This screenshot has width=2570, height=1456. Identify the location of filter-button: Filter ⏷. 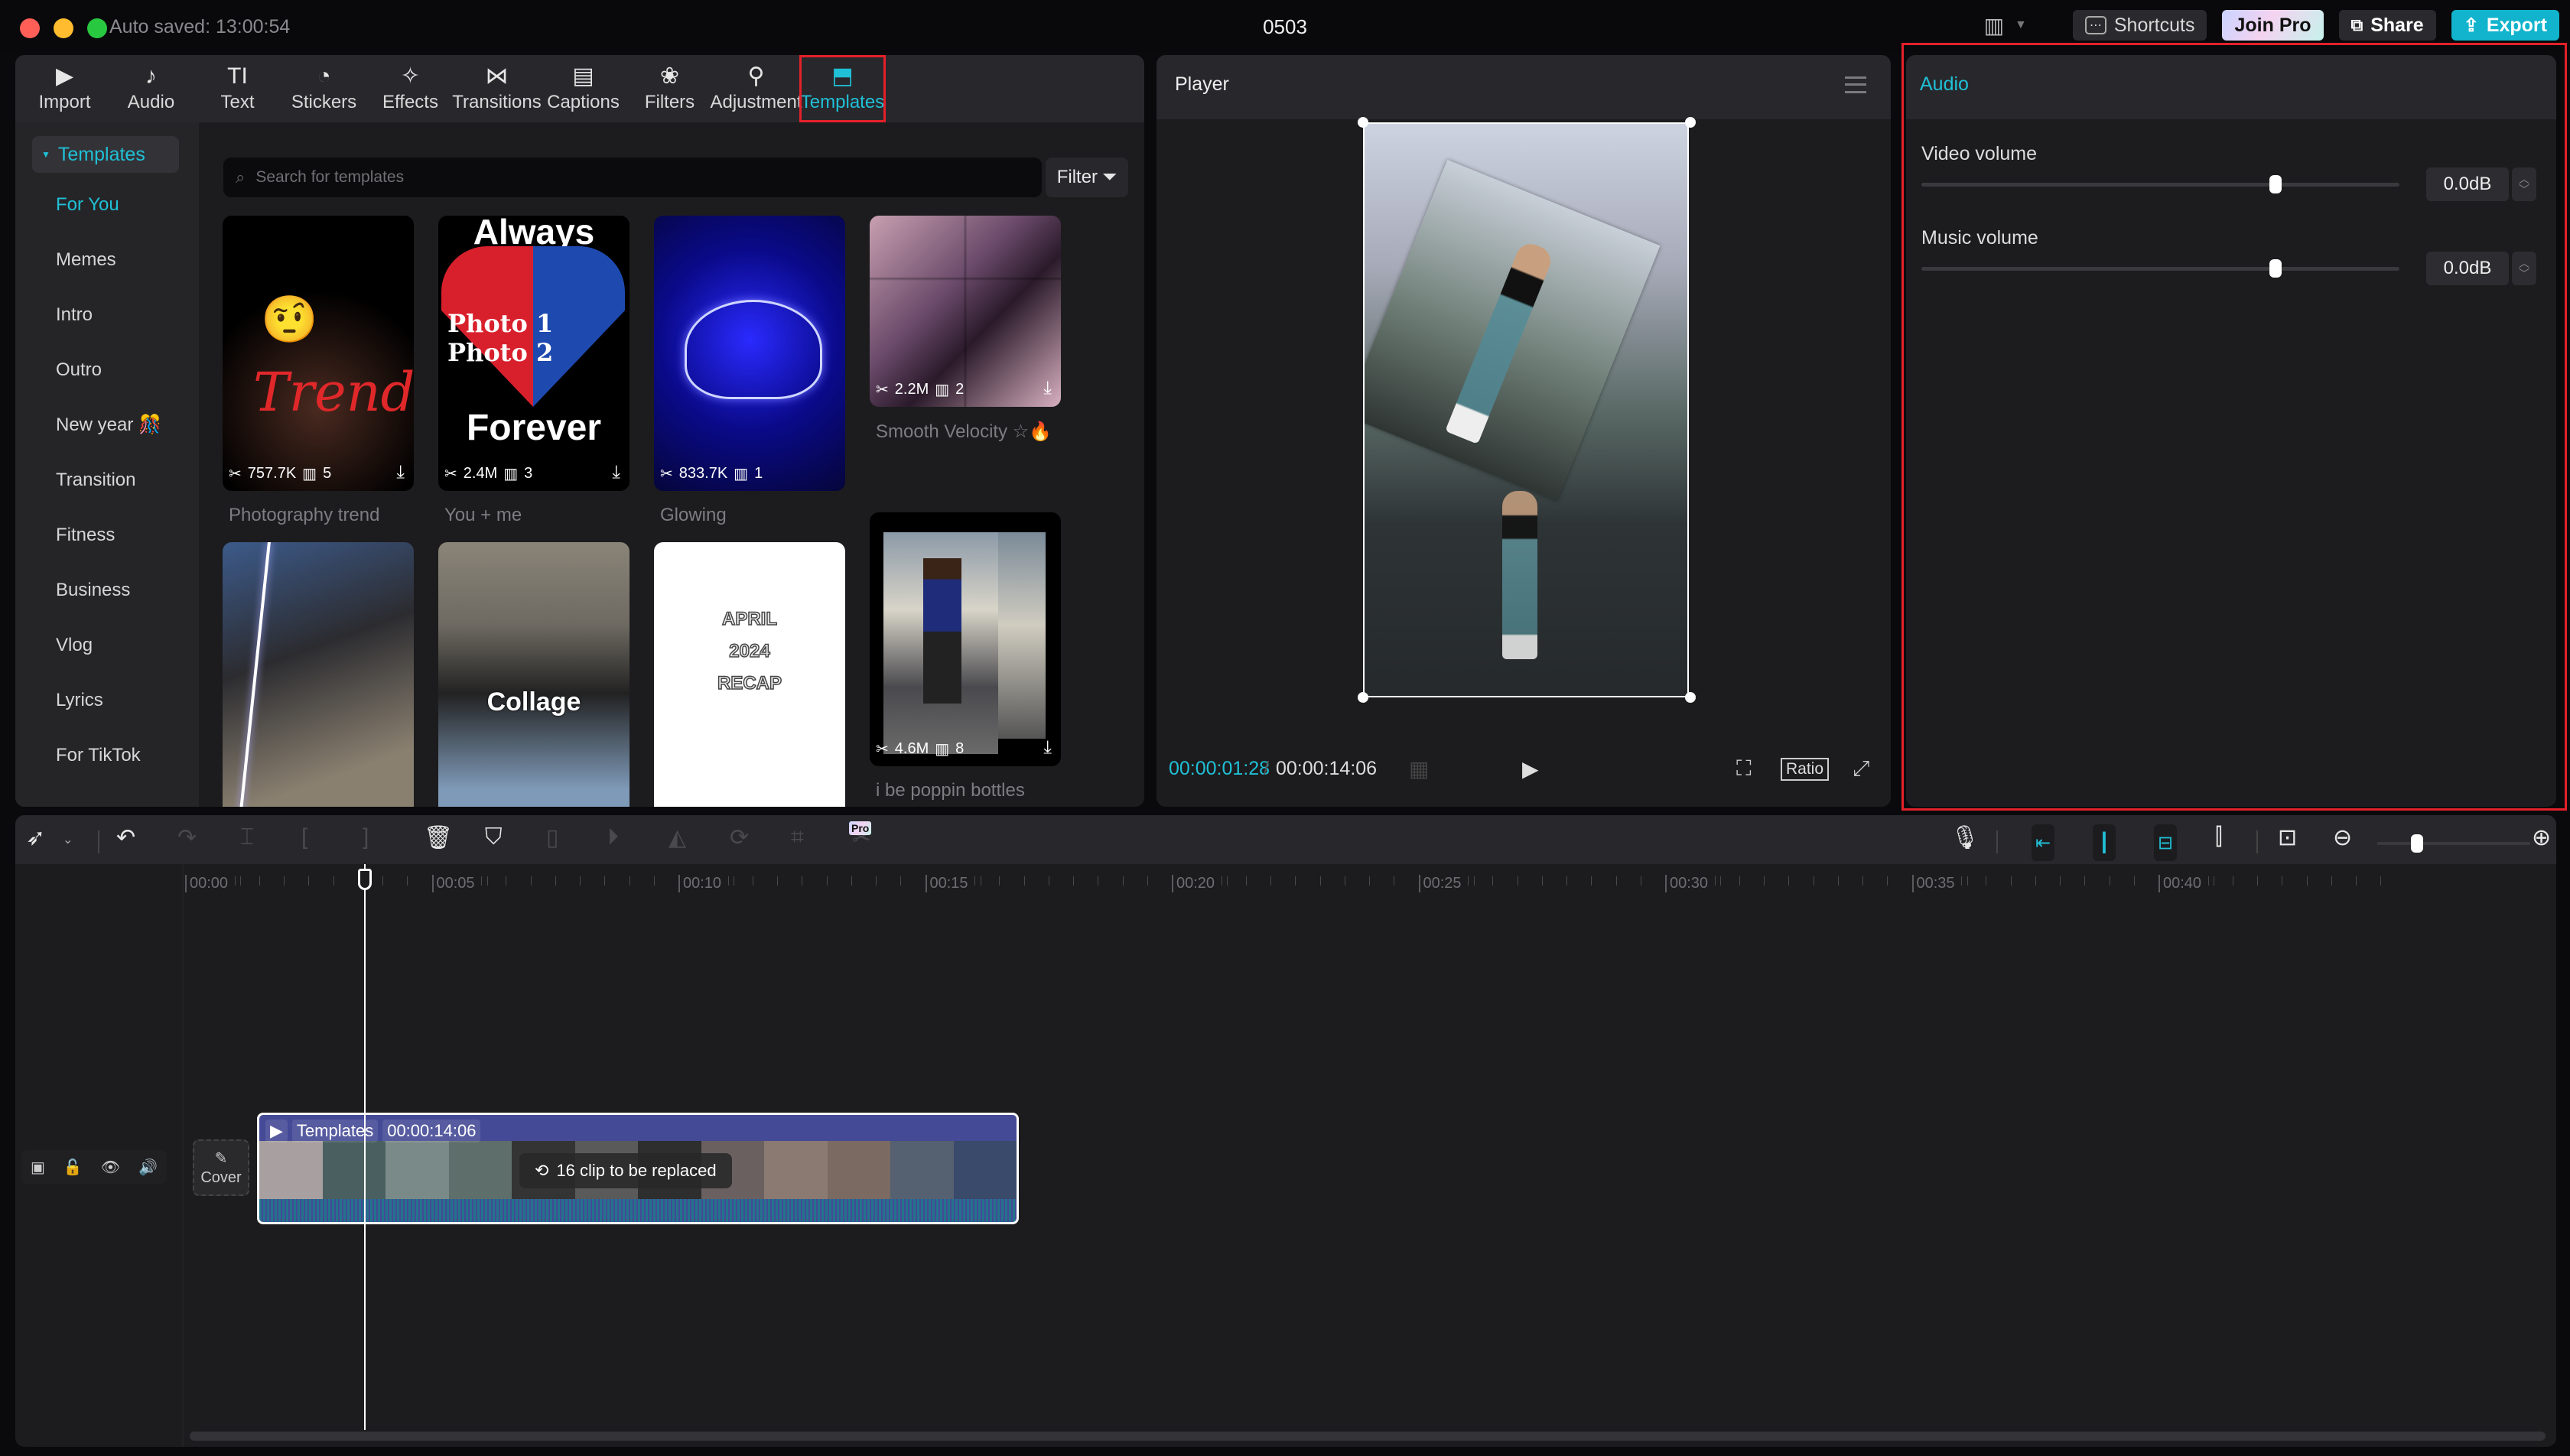
(1087, 177).